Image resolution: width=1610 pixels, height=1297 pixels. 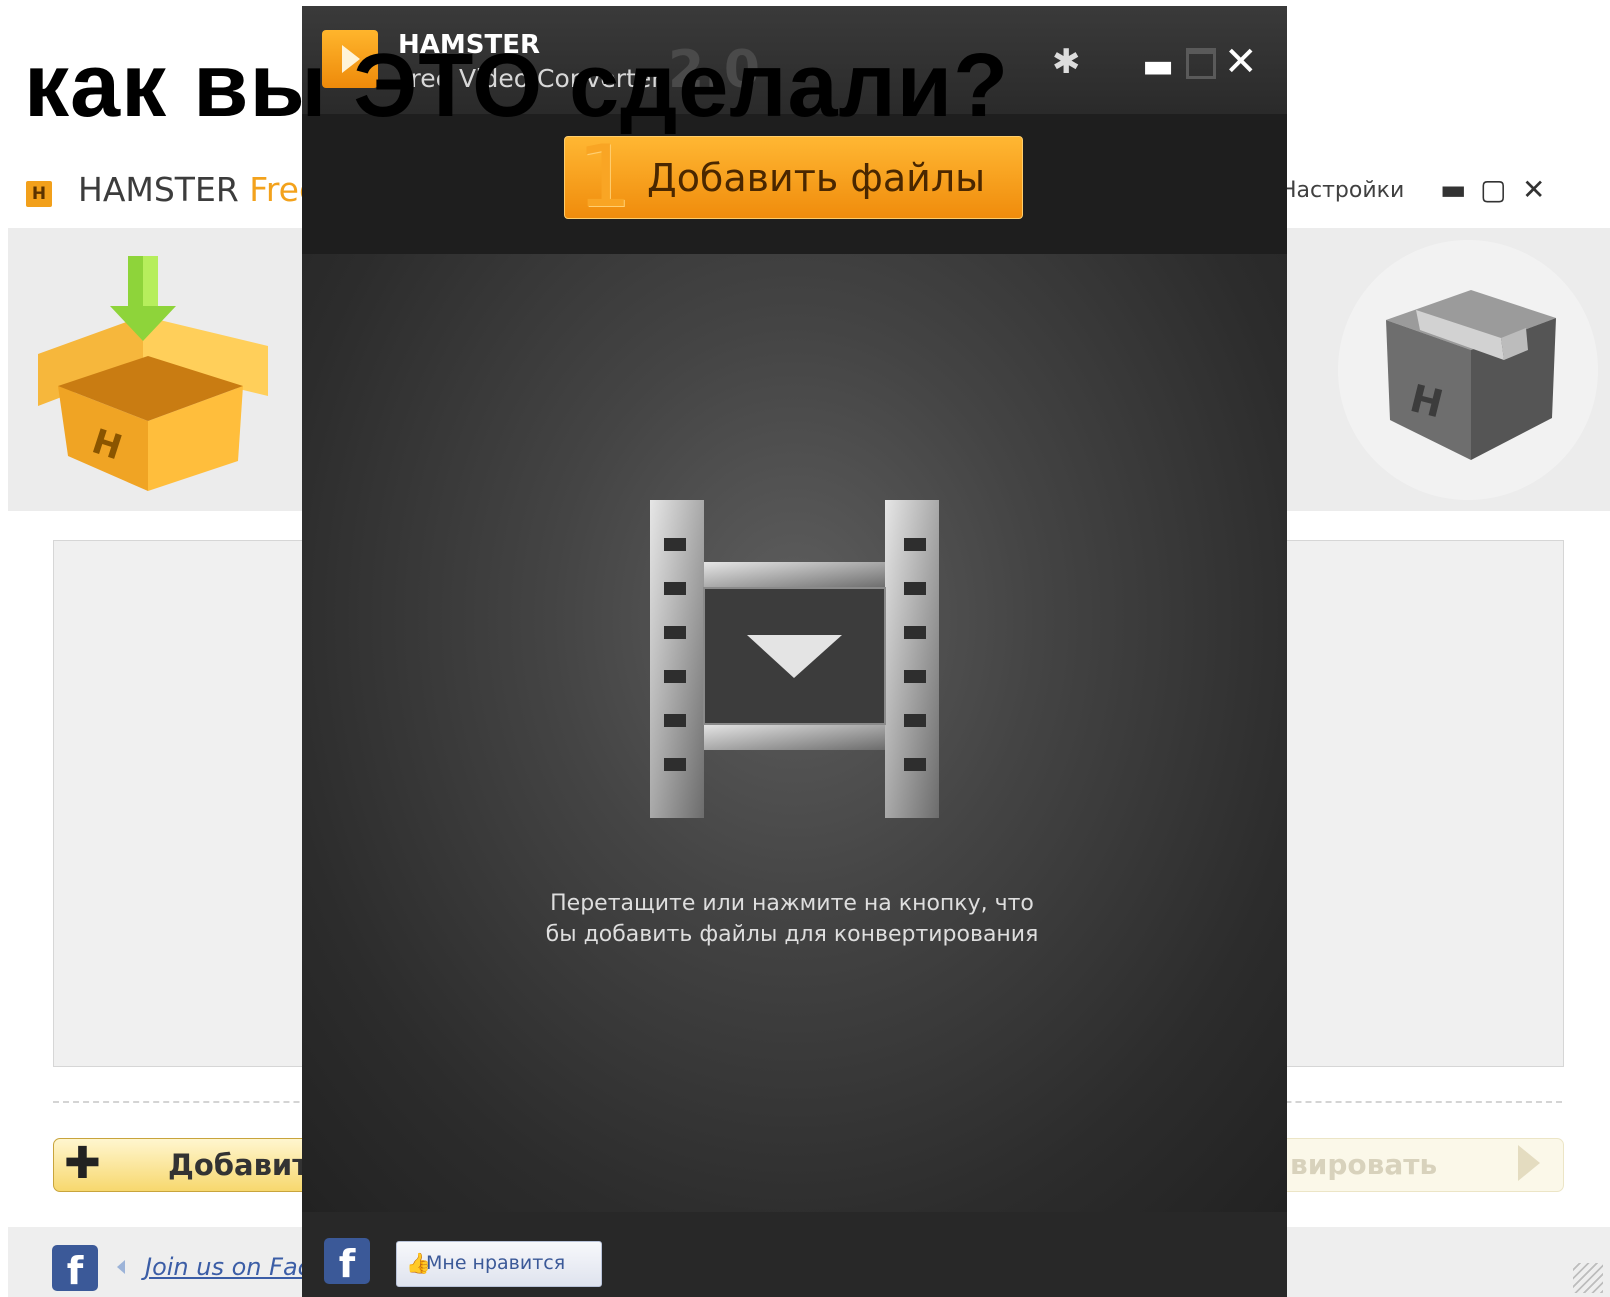 What do you see at coordinates (517, 86) in the screenshot?
I see `page-headline: как вы ЭТО сделали?` at bounding box center [517, 86].